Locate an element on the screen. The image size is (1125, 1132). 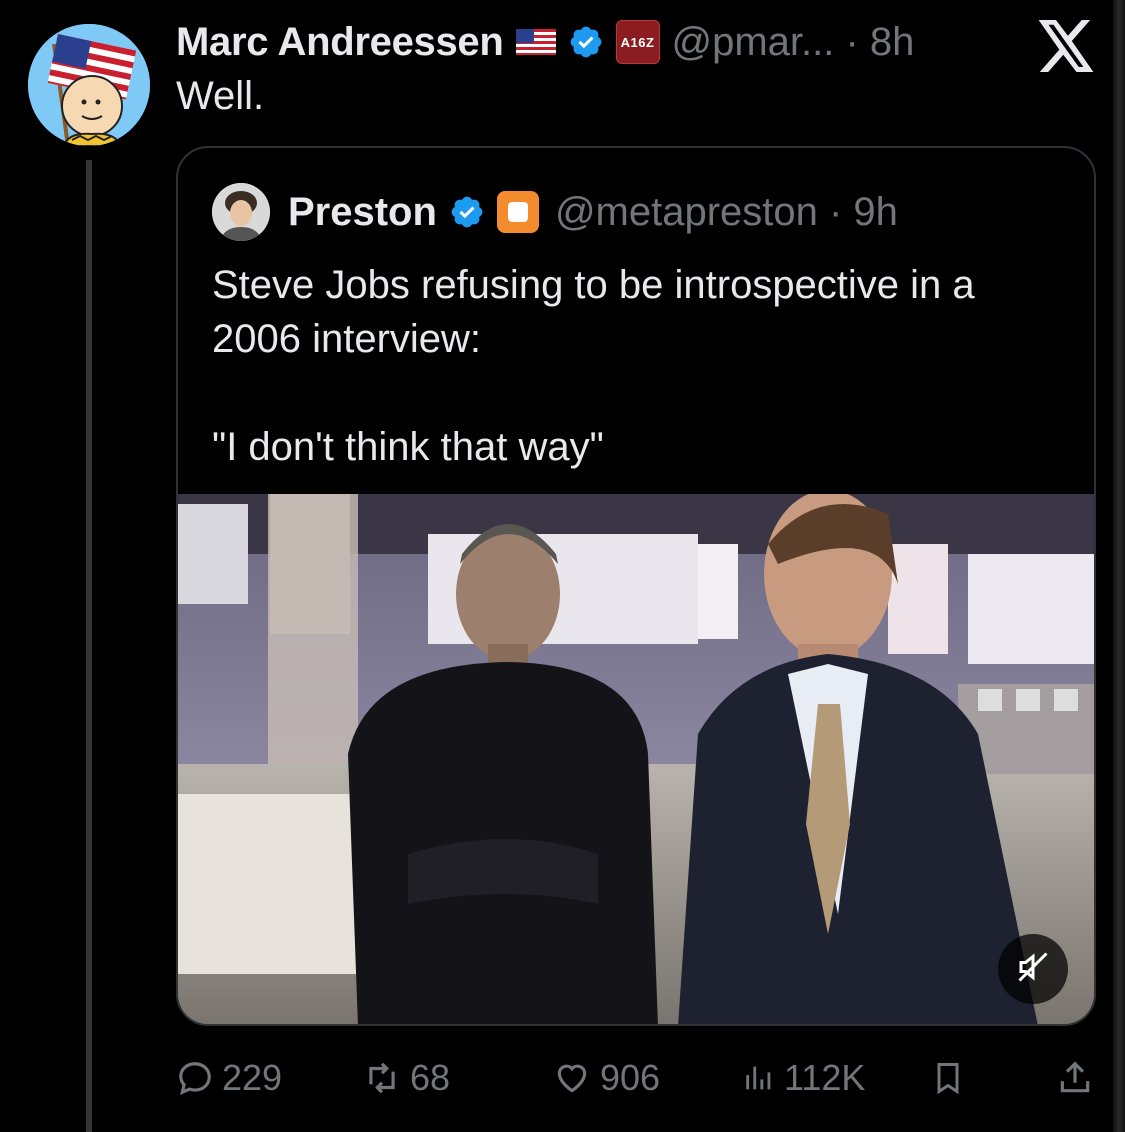
repost-count: 68 is located at coordinates (430, 1077).